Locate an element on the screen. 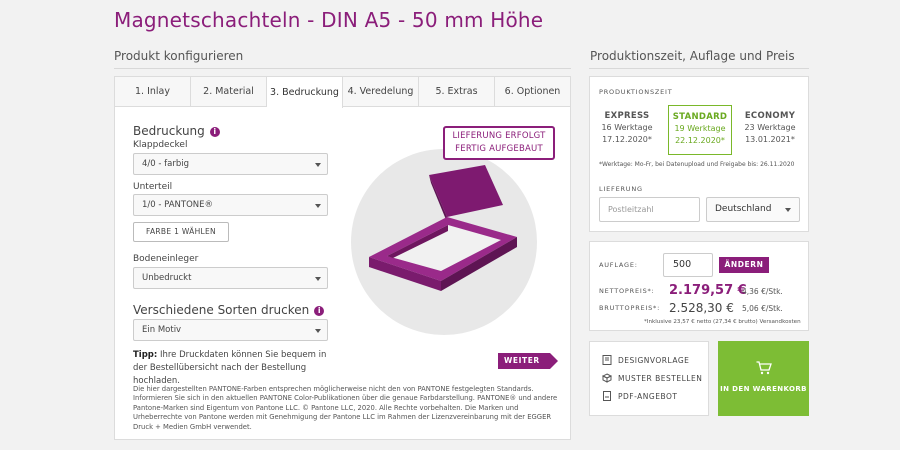 Image resolution: width=900 pixels, height=450 pixels. bedruckung-heading: Bedruckung i is located at coordinates (176, 131).